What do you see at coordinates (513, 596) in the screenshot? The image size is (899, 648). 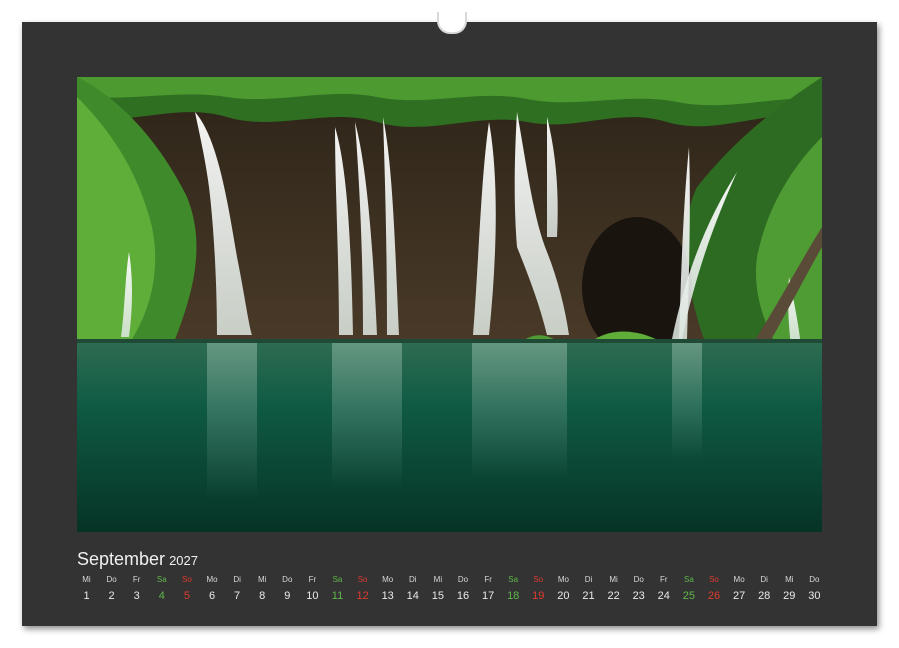 I see `day-number: 18` at bounding box center [513, 596].